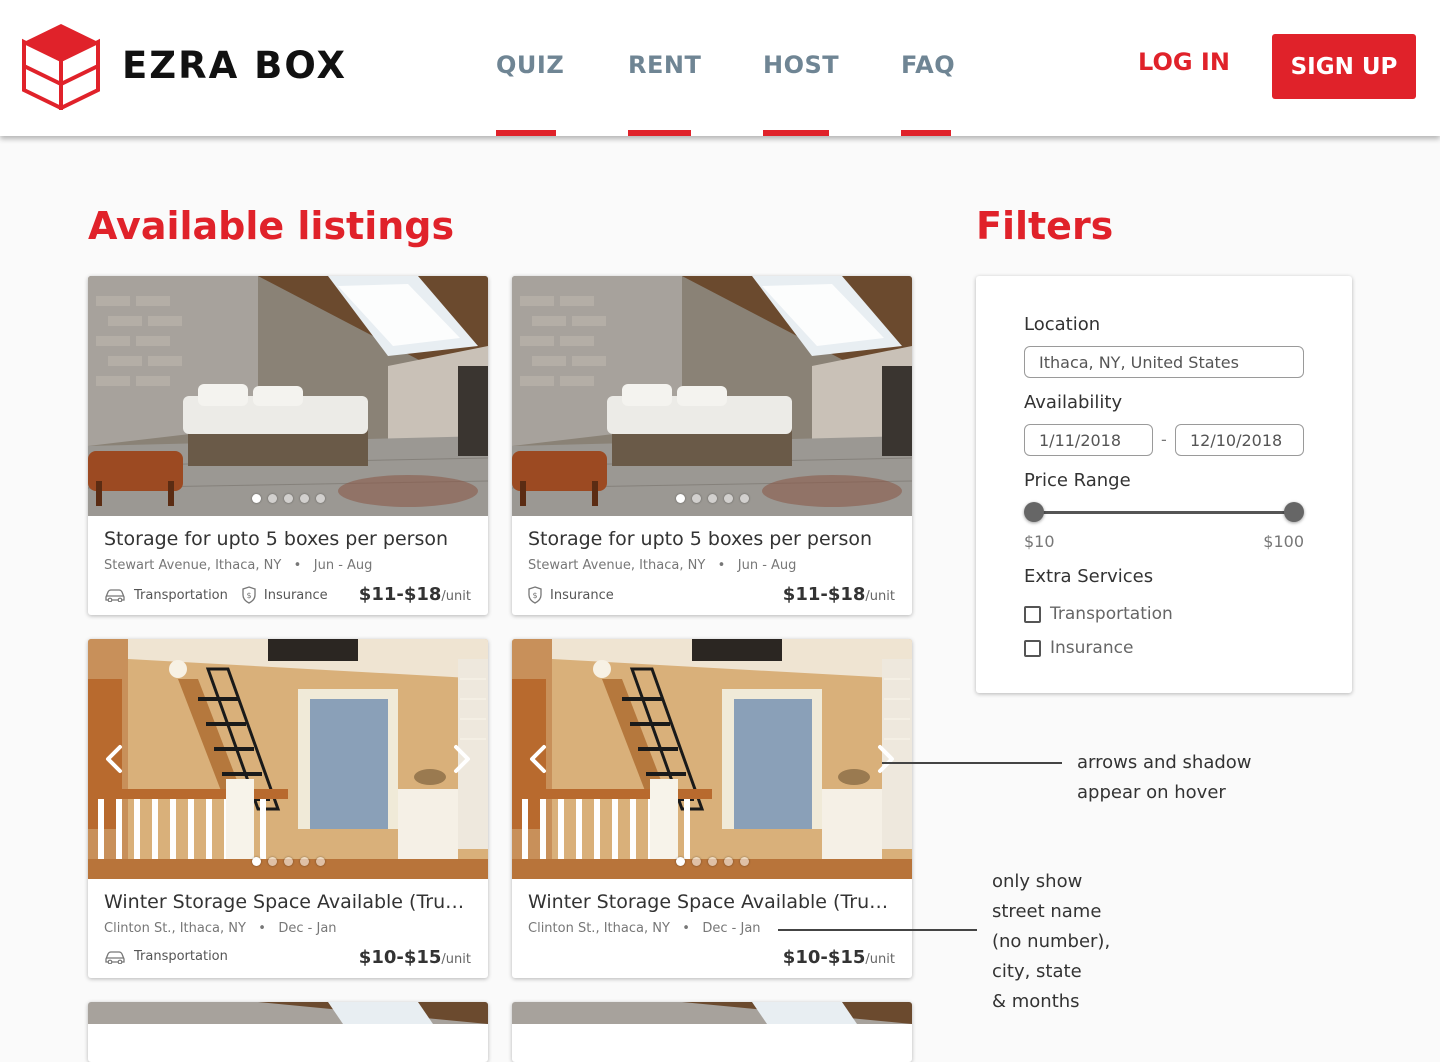 This screenshot has width=1440, height=1062. I want to click on nav-host: HOST, so click(801, 68).